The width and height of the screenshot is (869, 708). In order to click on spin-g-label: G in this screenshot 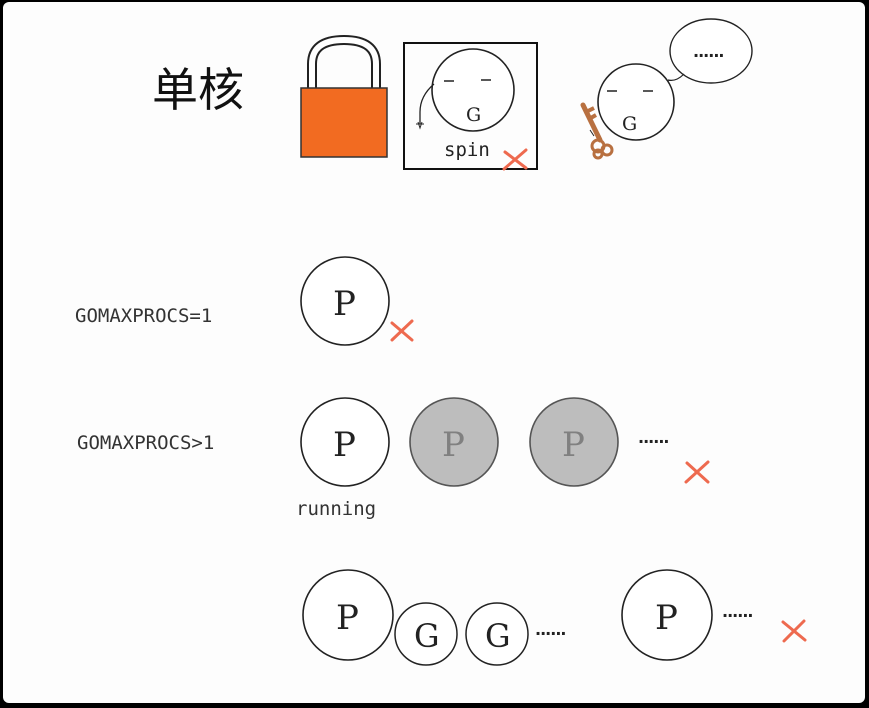, I will do `click(473, 115)`.